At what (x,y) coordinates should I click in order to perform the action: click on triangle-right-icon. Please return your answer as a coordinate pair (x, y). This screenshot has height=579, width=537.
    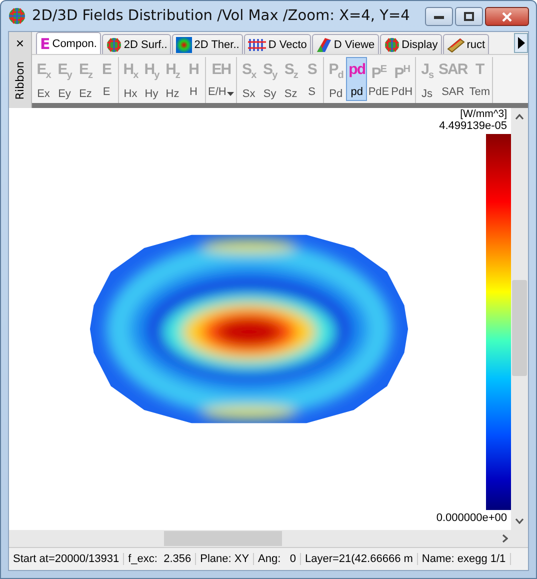
    Looking at the image, I should click on (521, 43).